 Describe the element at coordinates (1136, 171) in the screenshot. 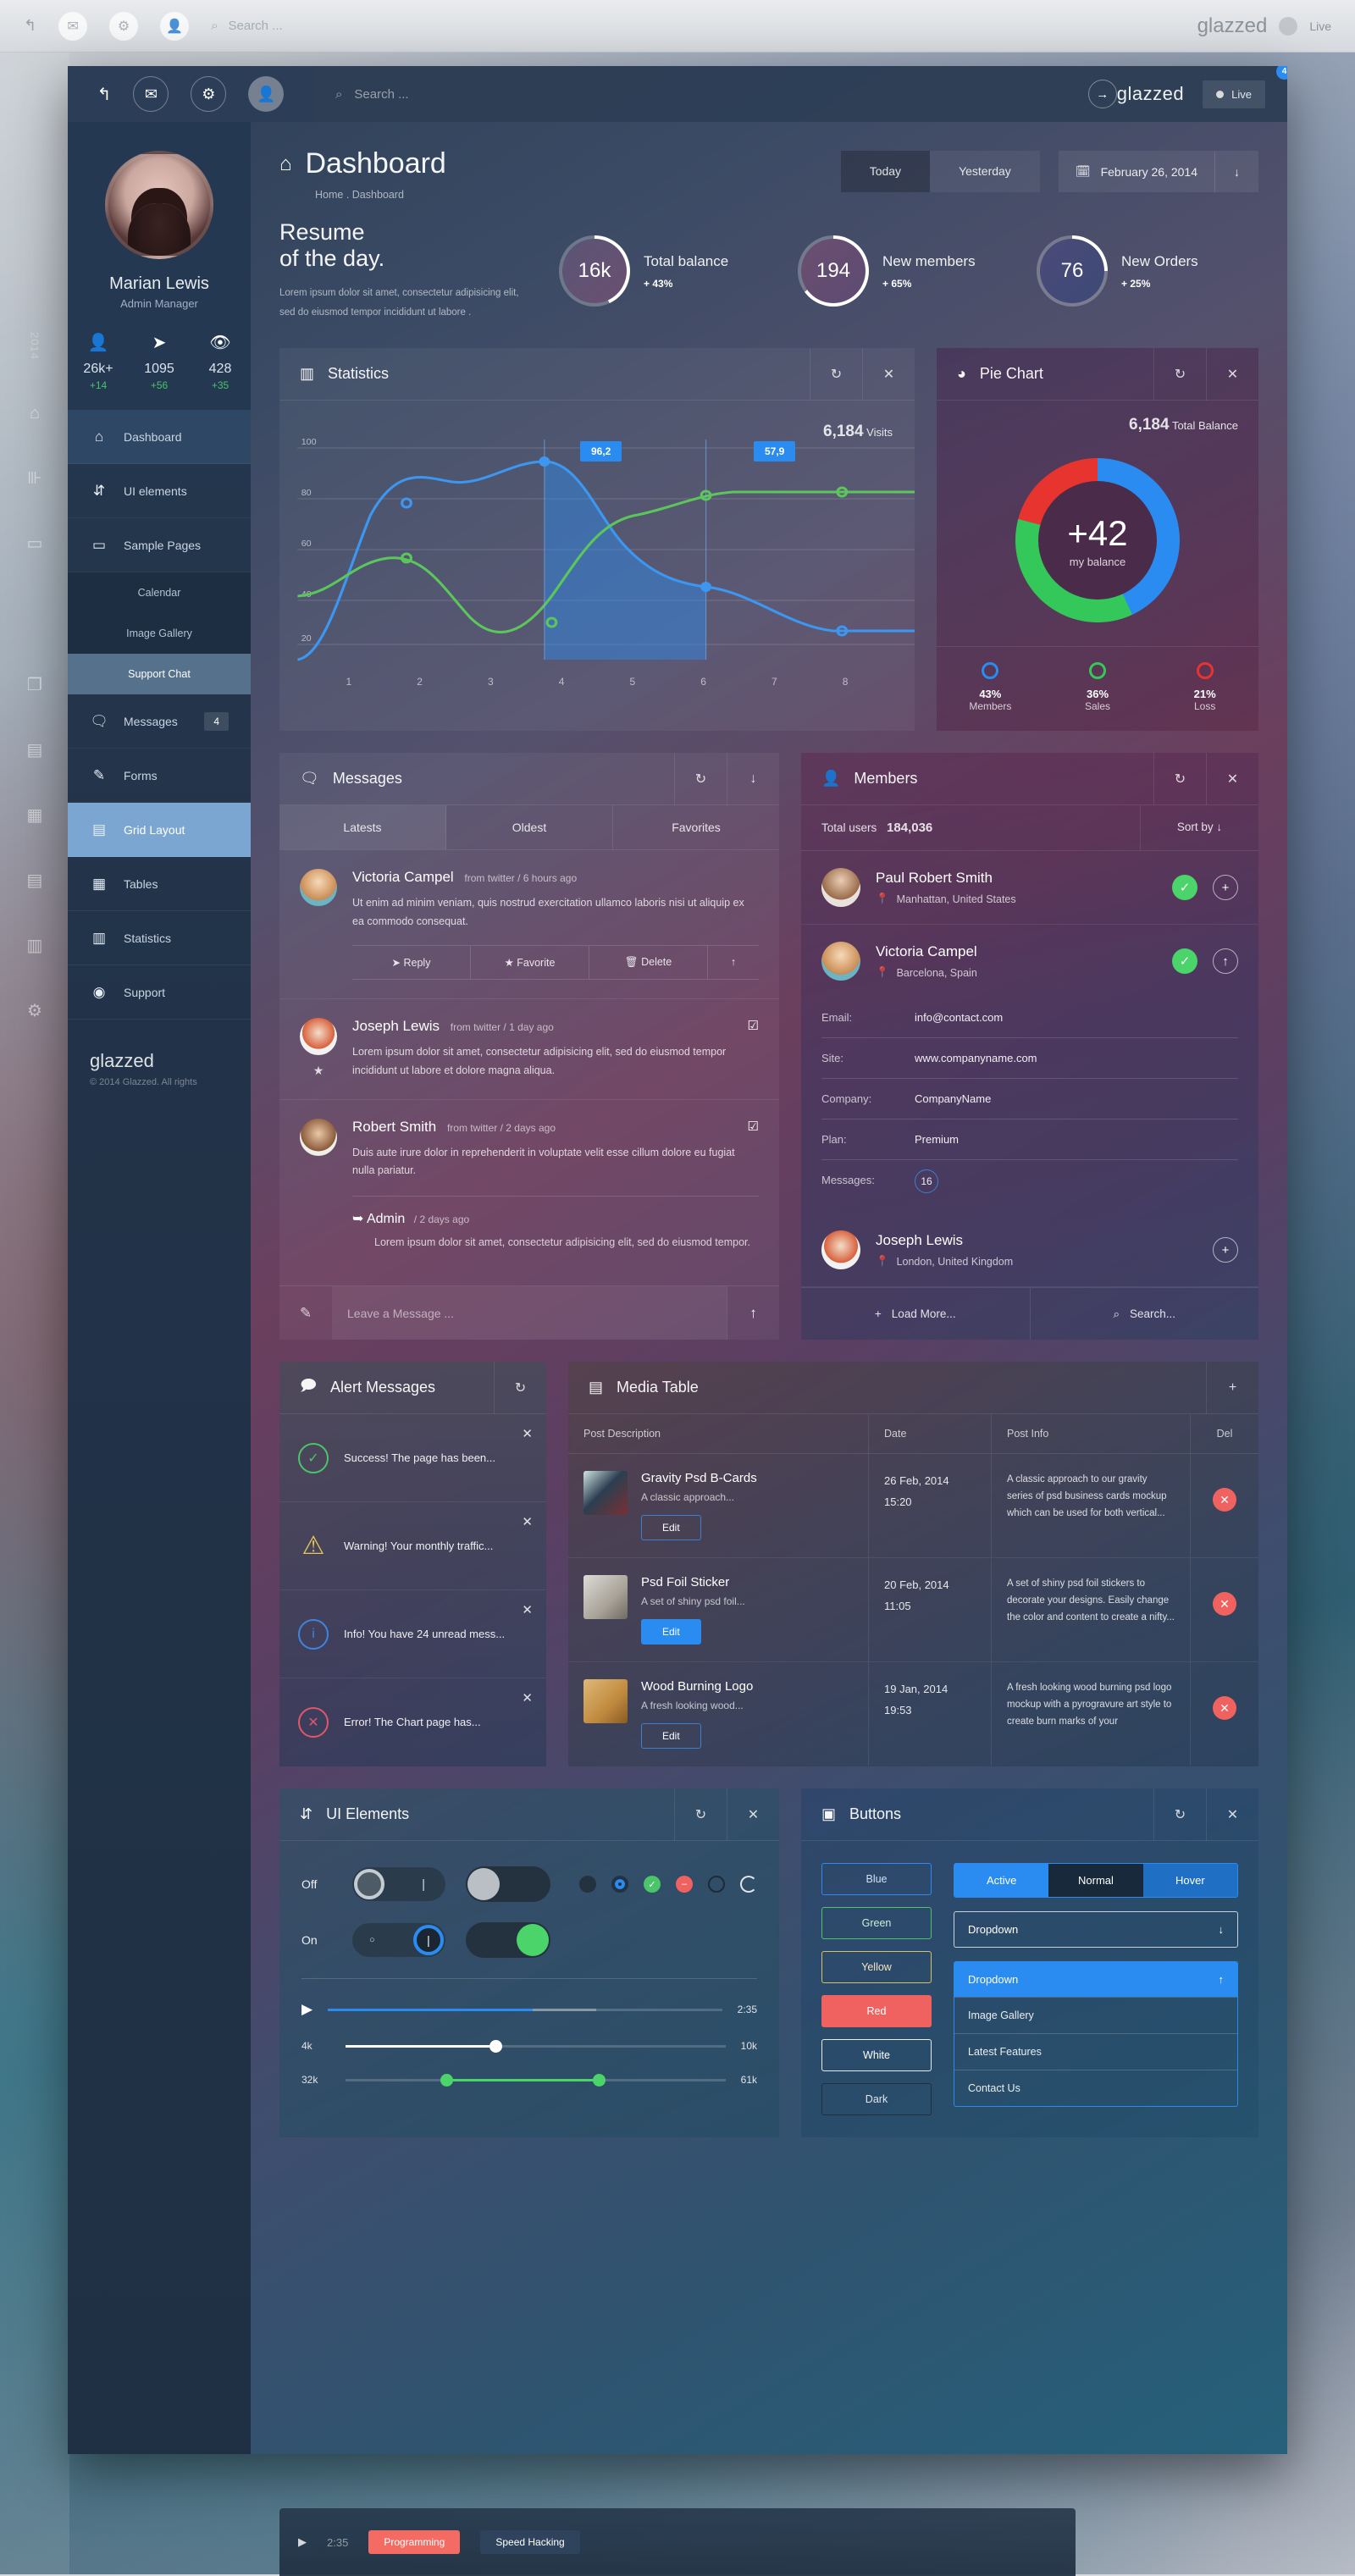

I see `date-display: 🗓 February 26, 2014` at that location.